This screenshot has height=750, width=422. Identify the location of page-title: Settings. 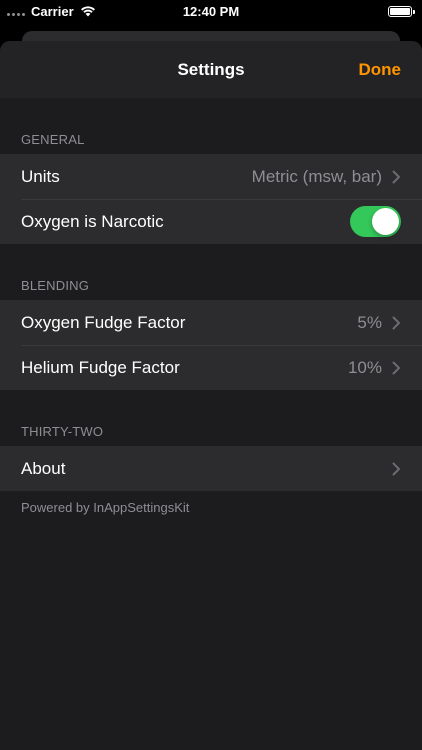
(211, 69).